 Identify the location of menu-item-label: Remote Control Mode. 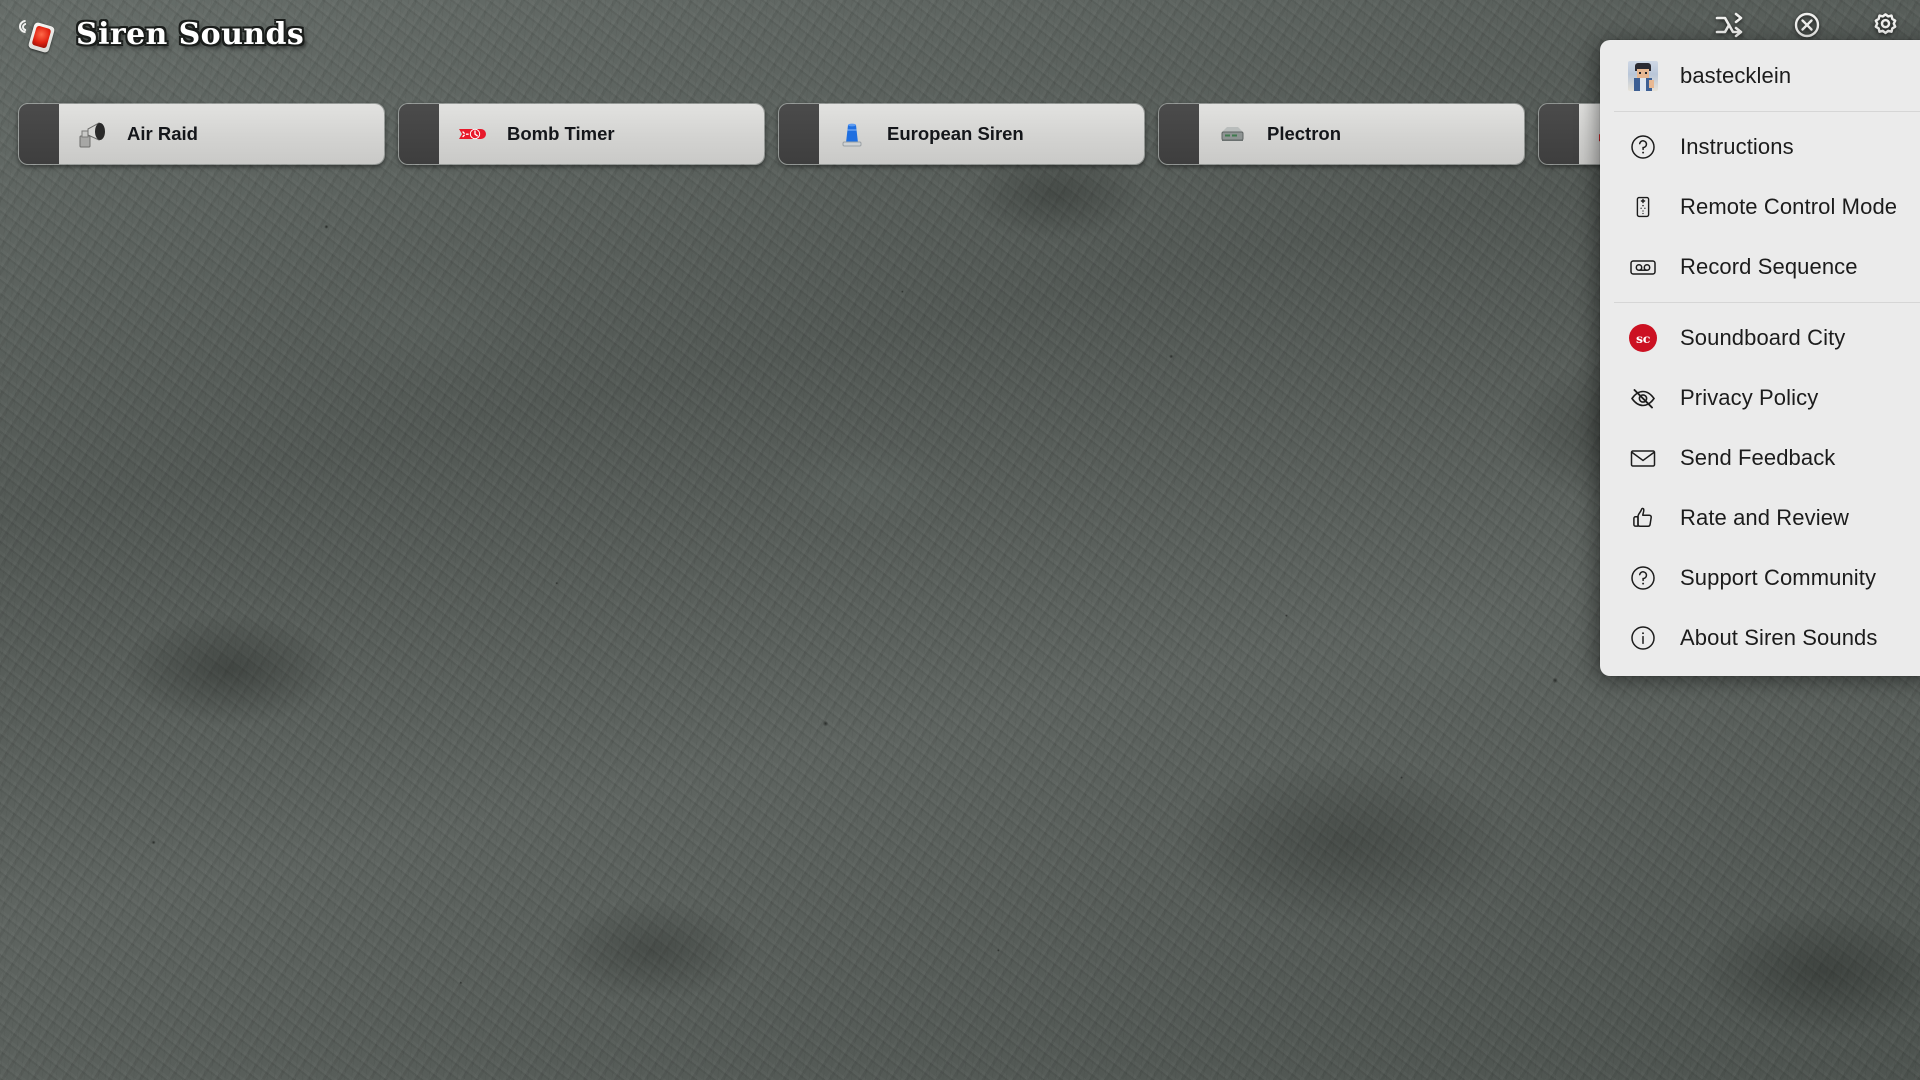
(1789, 206).